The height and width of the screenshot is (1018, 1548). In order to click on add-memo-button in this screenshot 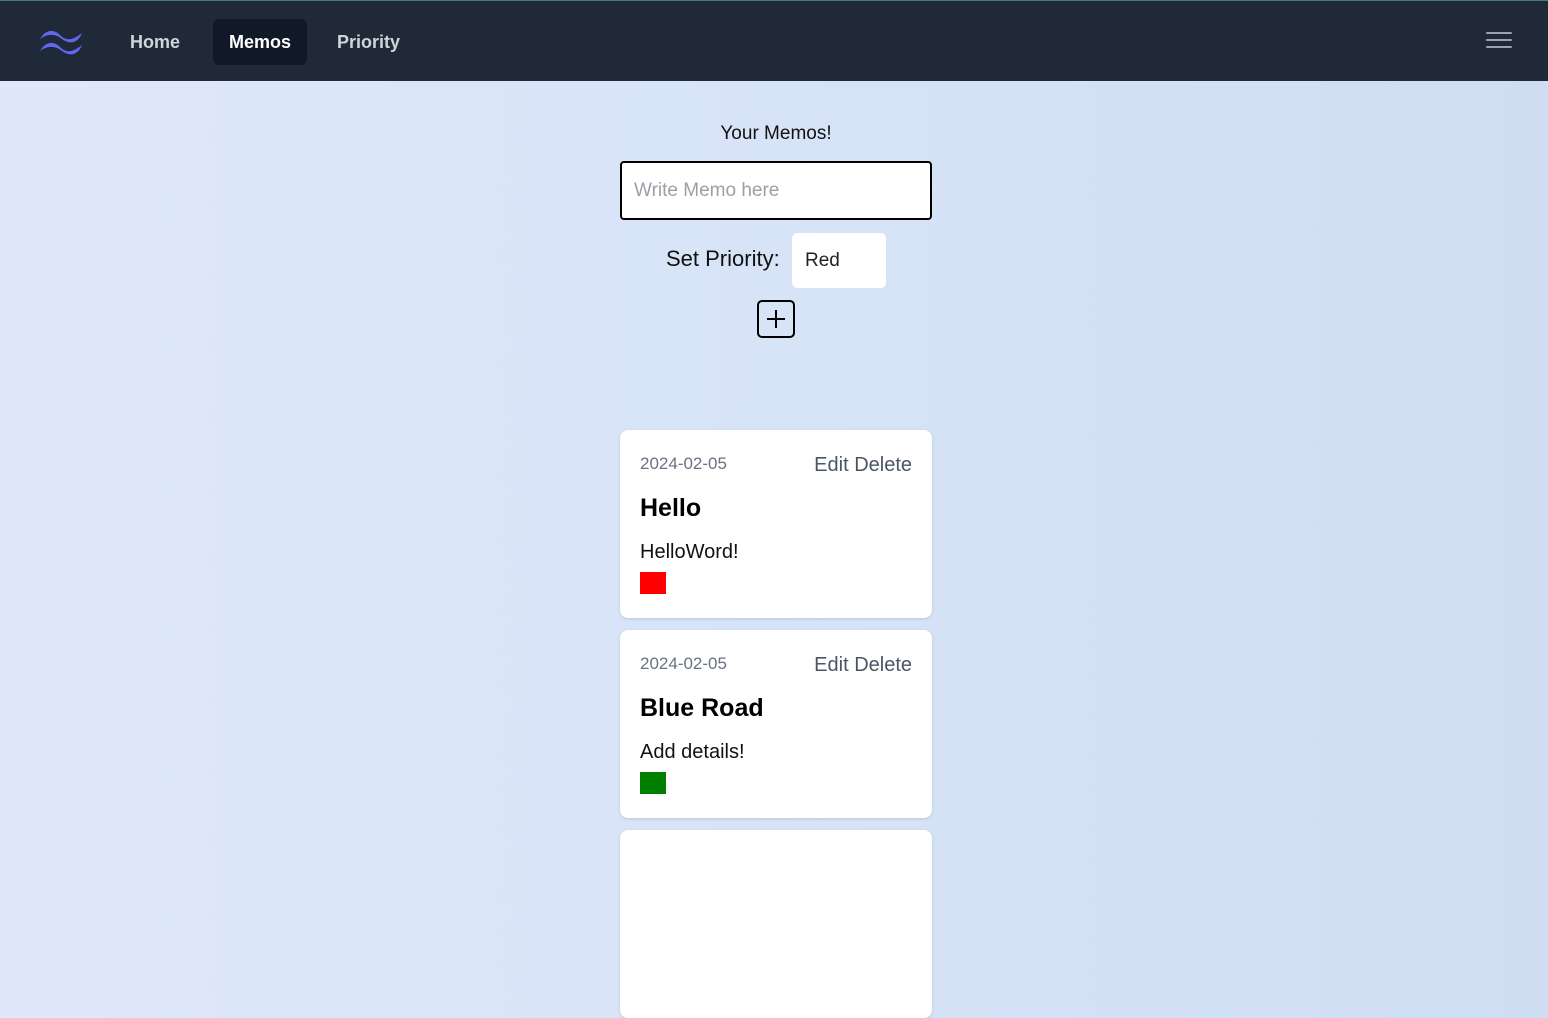, I will do `click(776, 319)`.